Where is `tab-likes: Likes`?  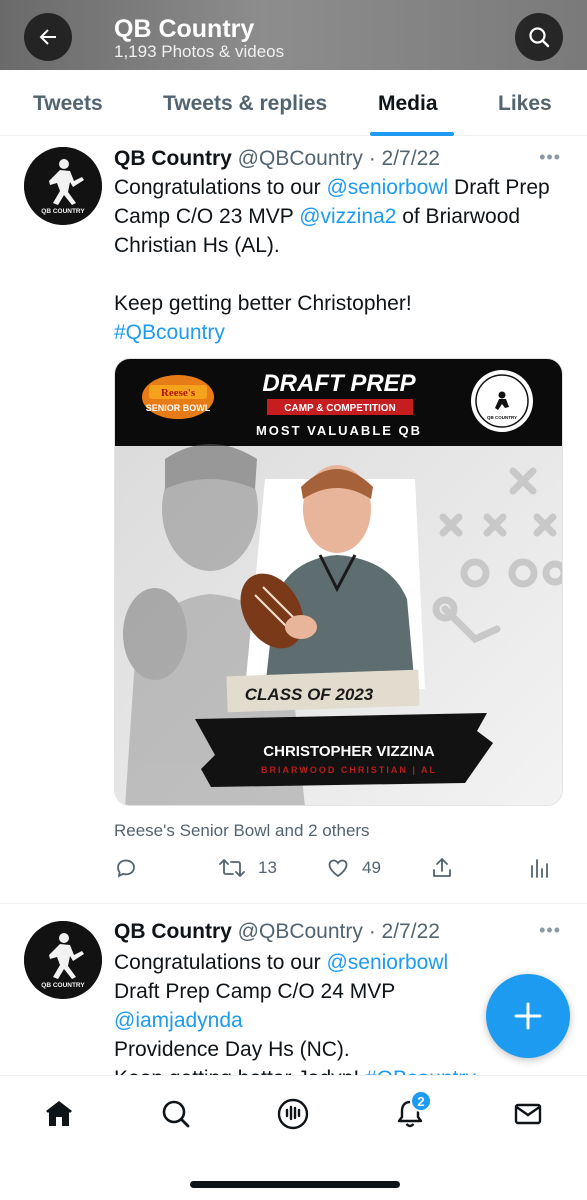
tab-likes: Likes is located at coordinates (525, 104).